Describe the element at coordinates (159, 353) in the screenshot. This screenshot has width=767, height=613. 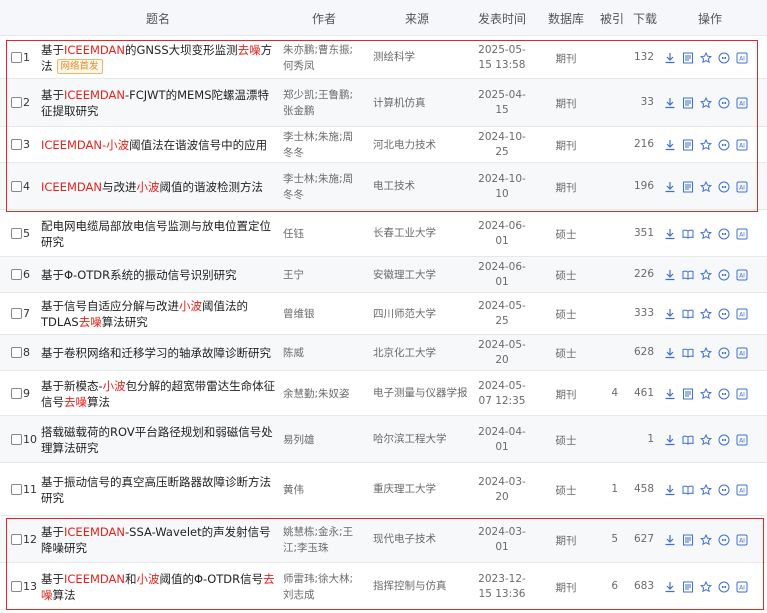
I see `article-title-link: 基于卷积网络和迁移学习的轴承故障诊断研究` at that location.